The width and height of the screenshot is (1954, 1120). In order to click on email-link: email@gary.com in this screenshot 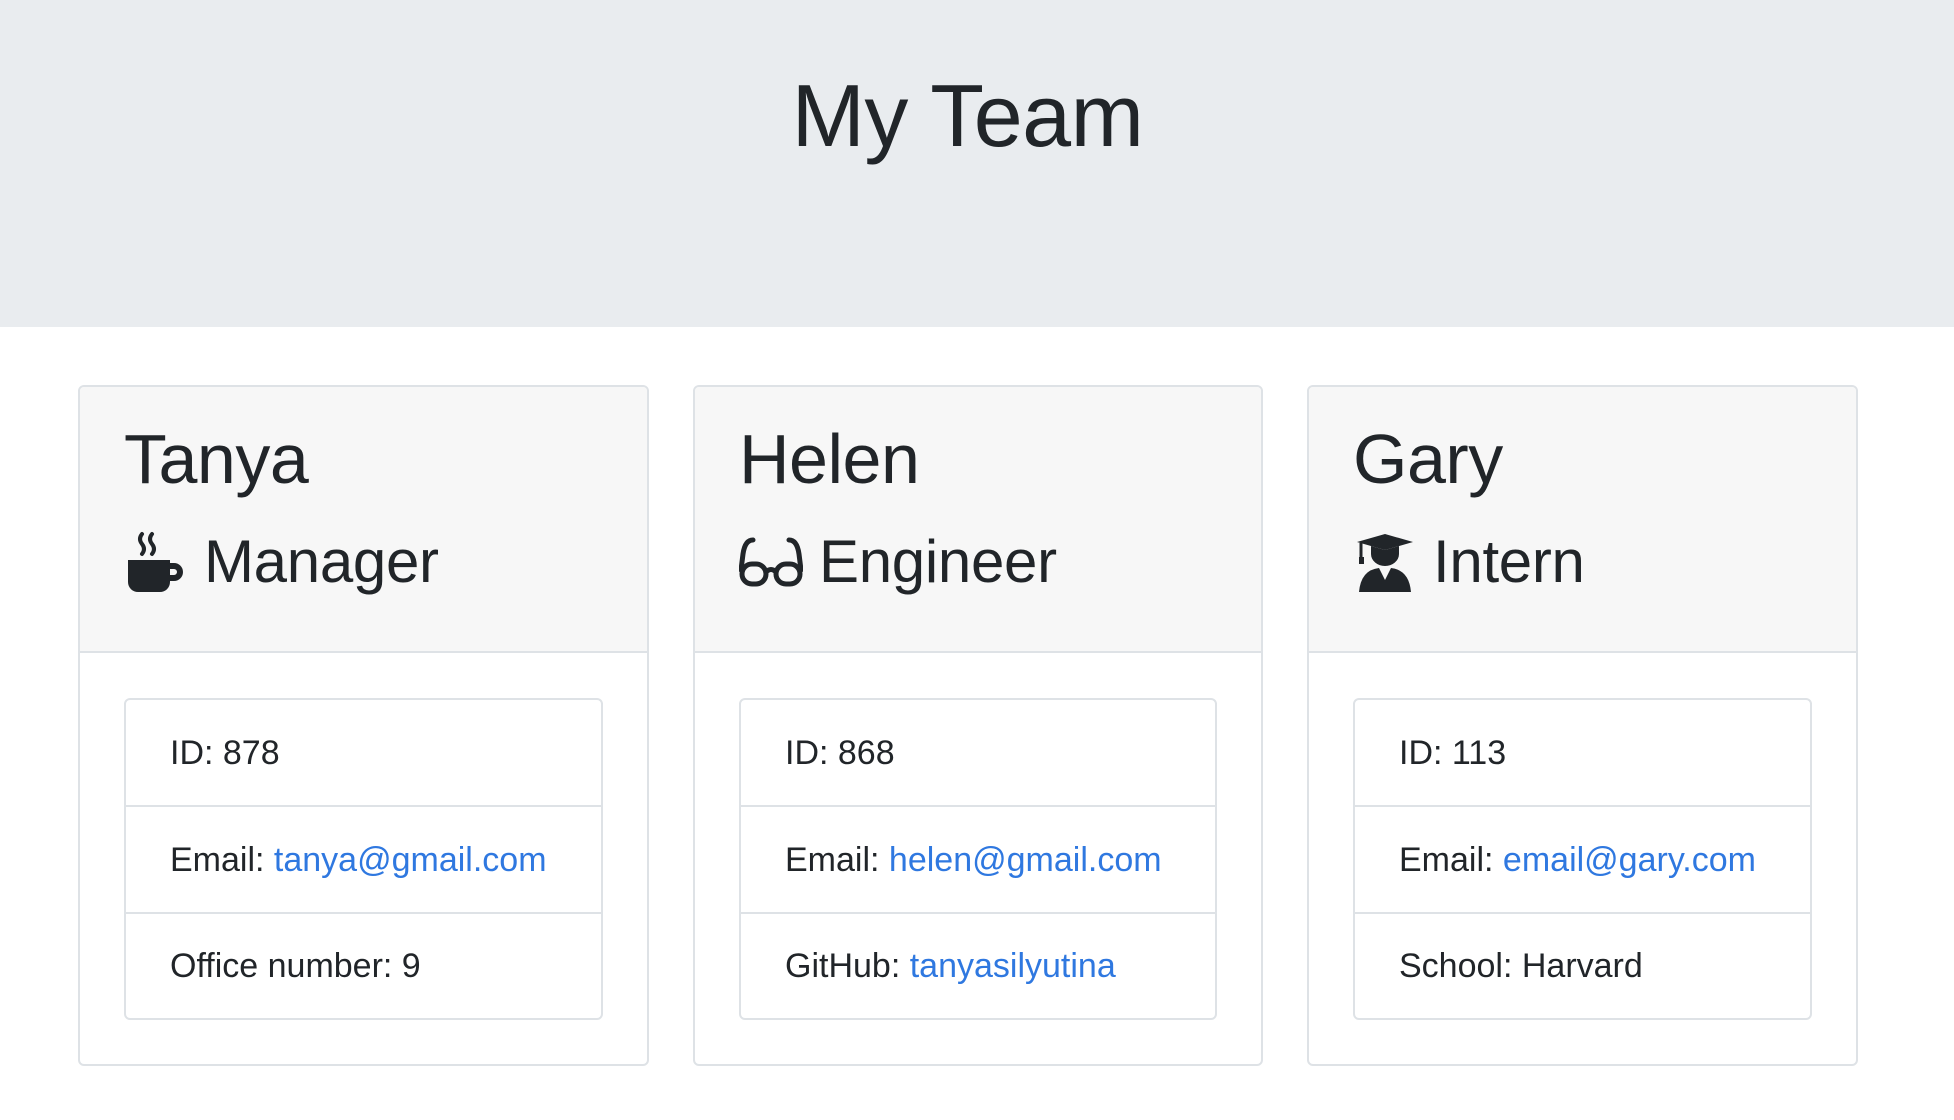, I will do `click(1629, 860)`.